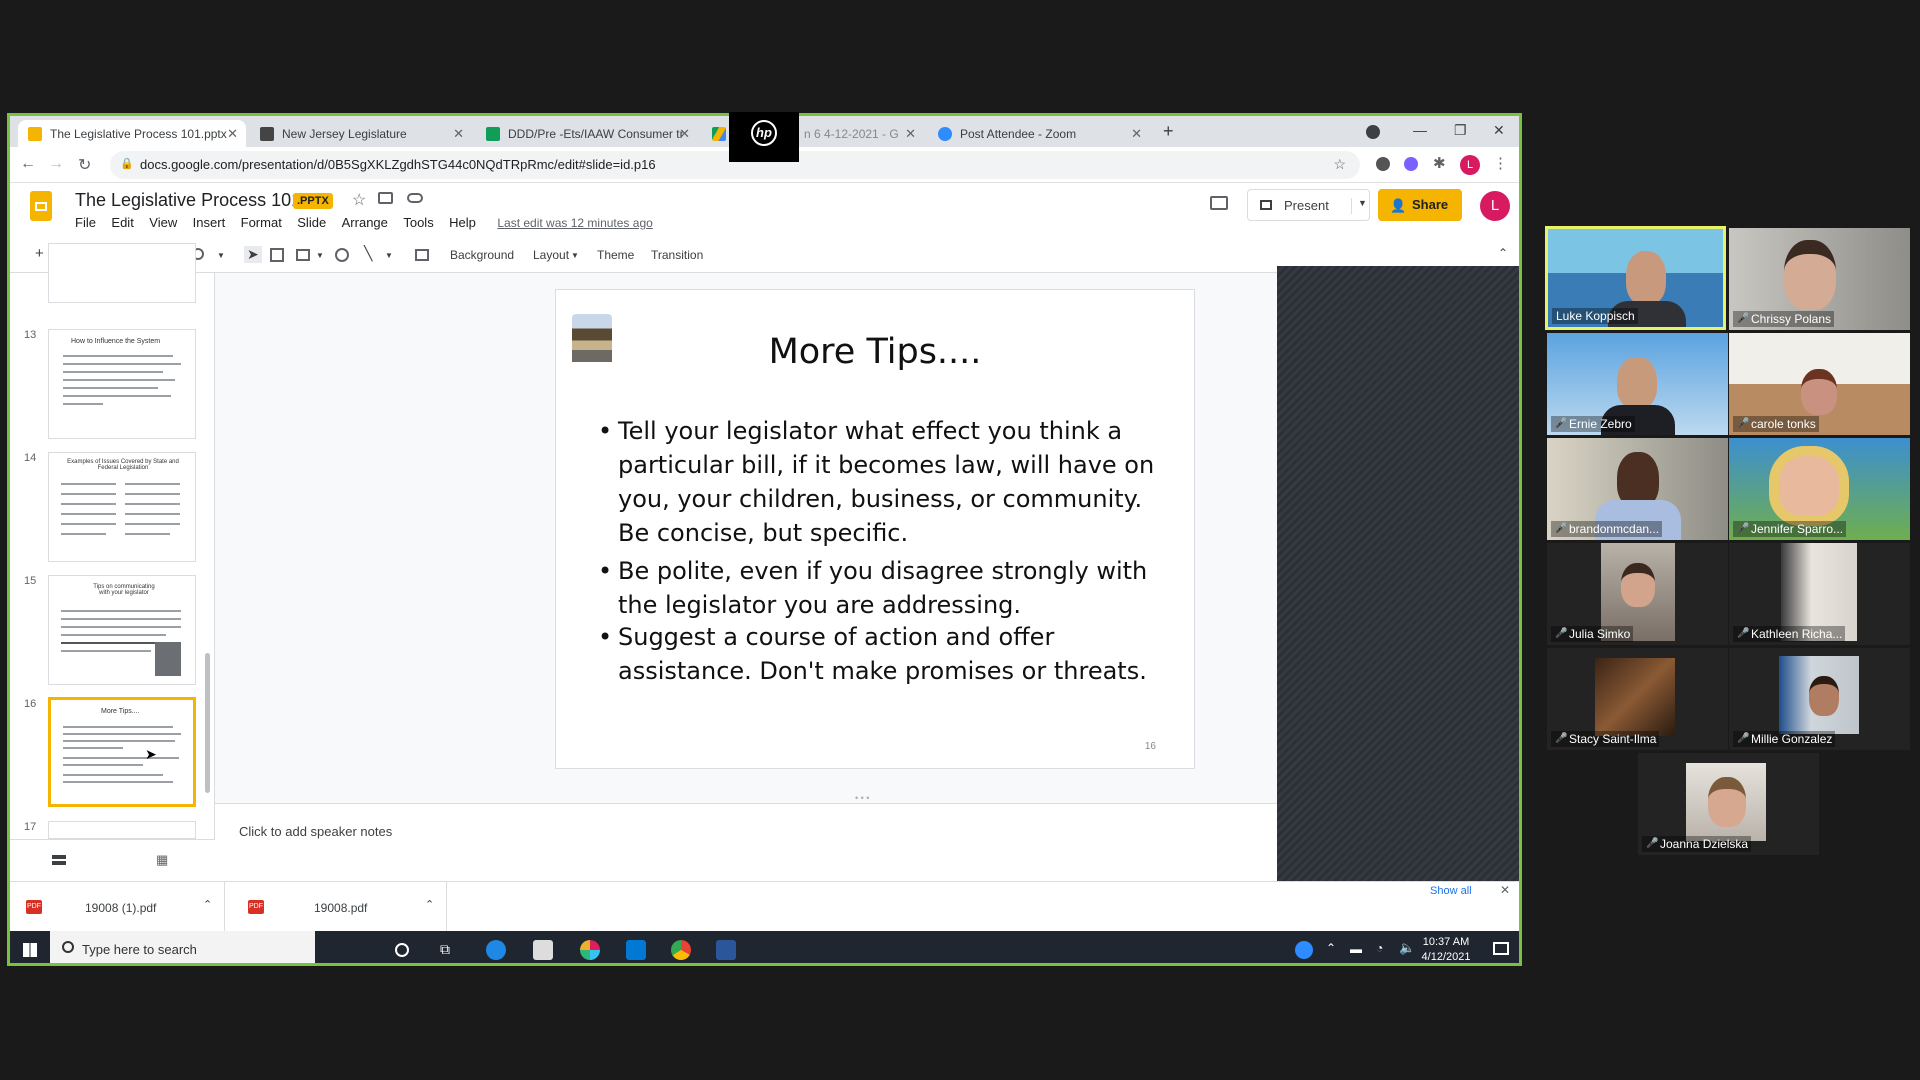 Image resolution: width=1920 pixels, height=1080 pixels. I want to click on tab-legislative-process: The Legislative Process 101.pptx ✕, so click(132, 133).